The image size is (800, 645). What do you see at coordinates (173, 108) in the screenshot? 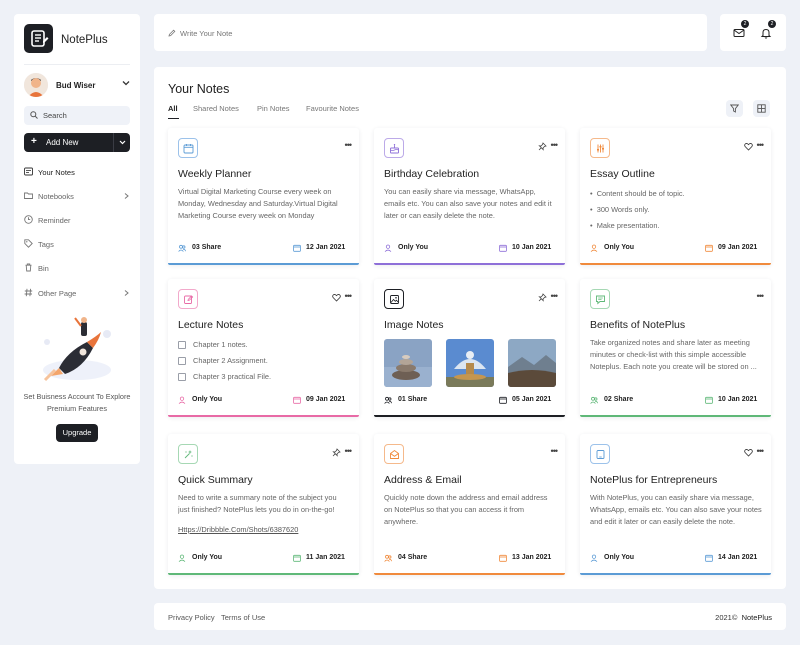
I see `tab-all: All` at bounding box center [173, 108].